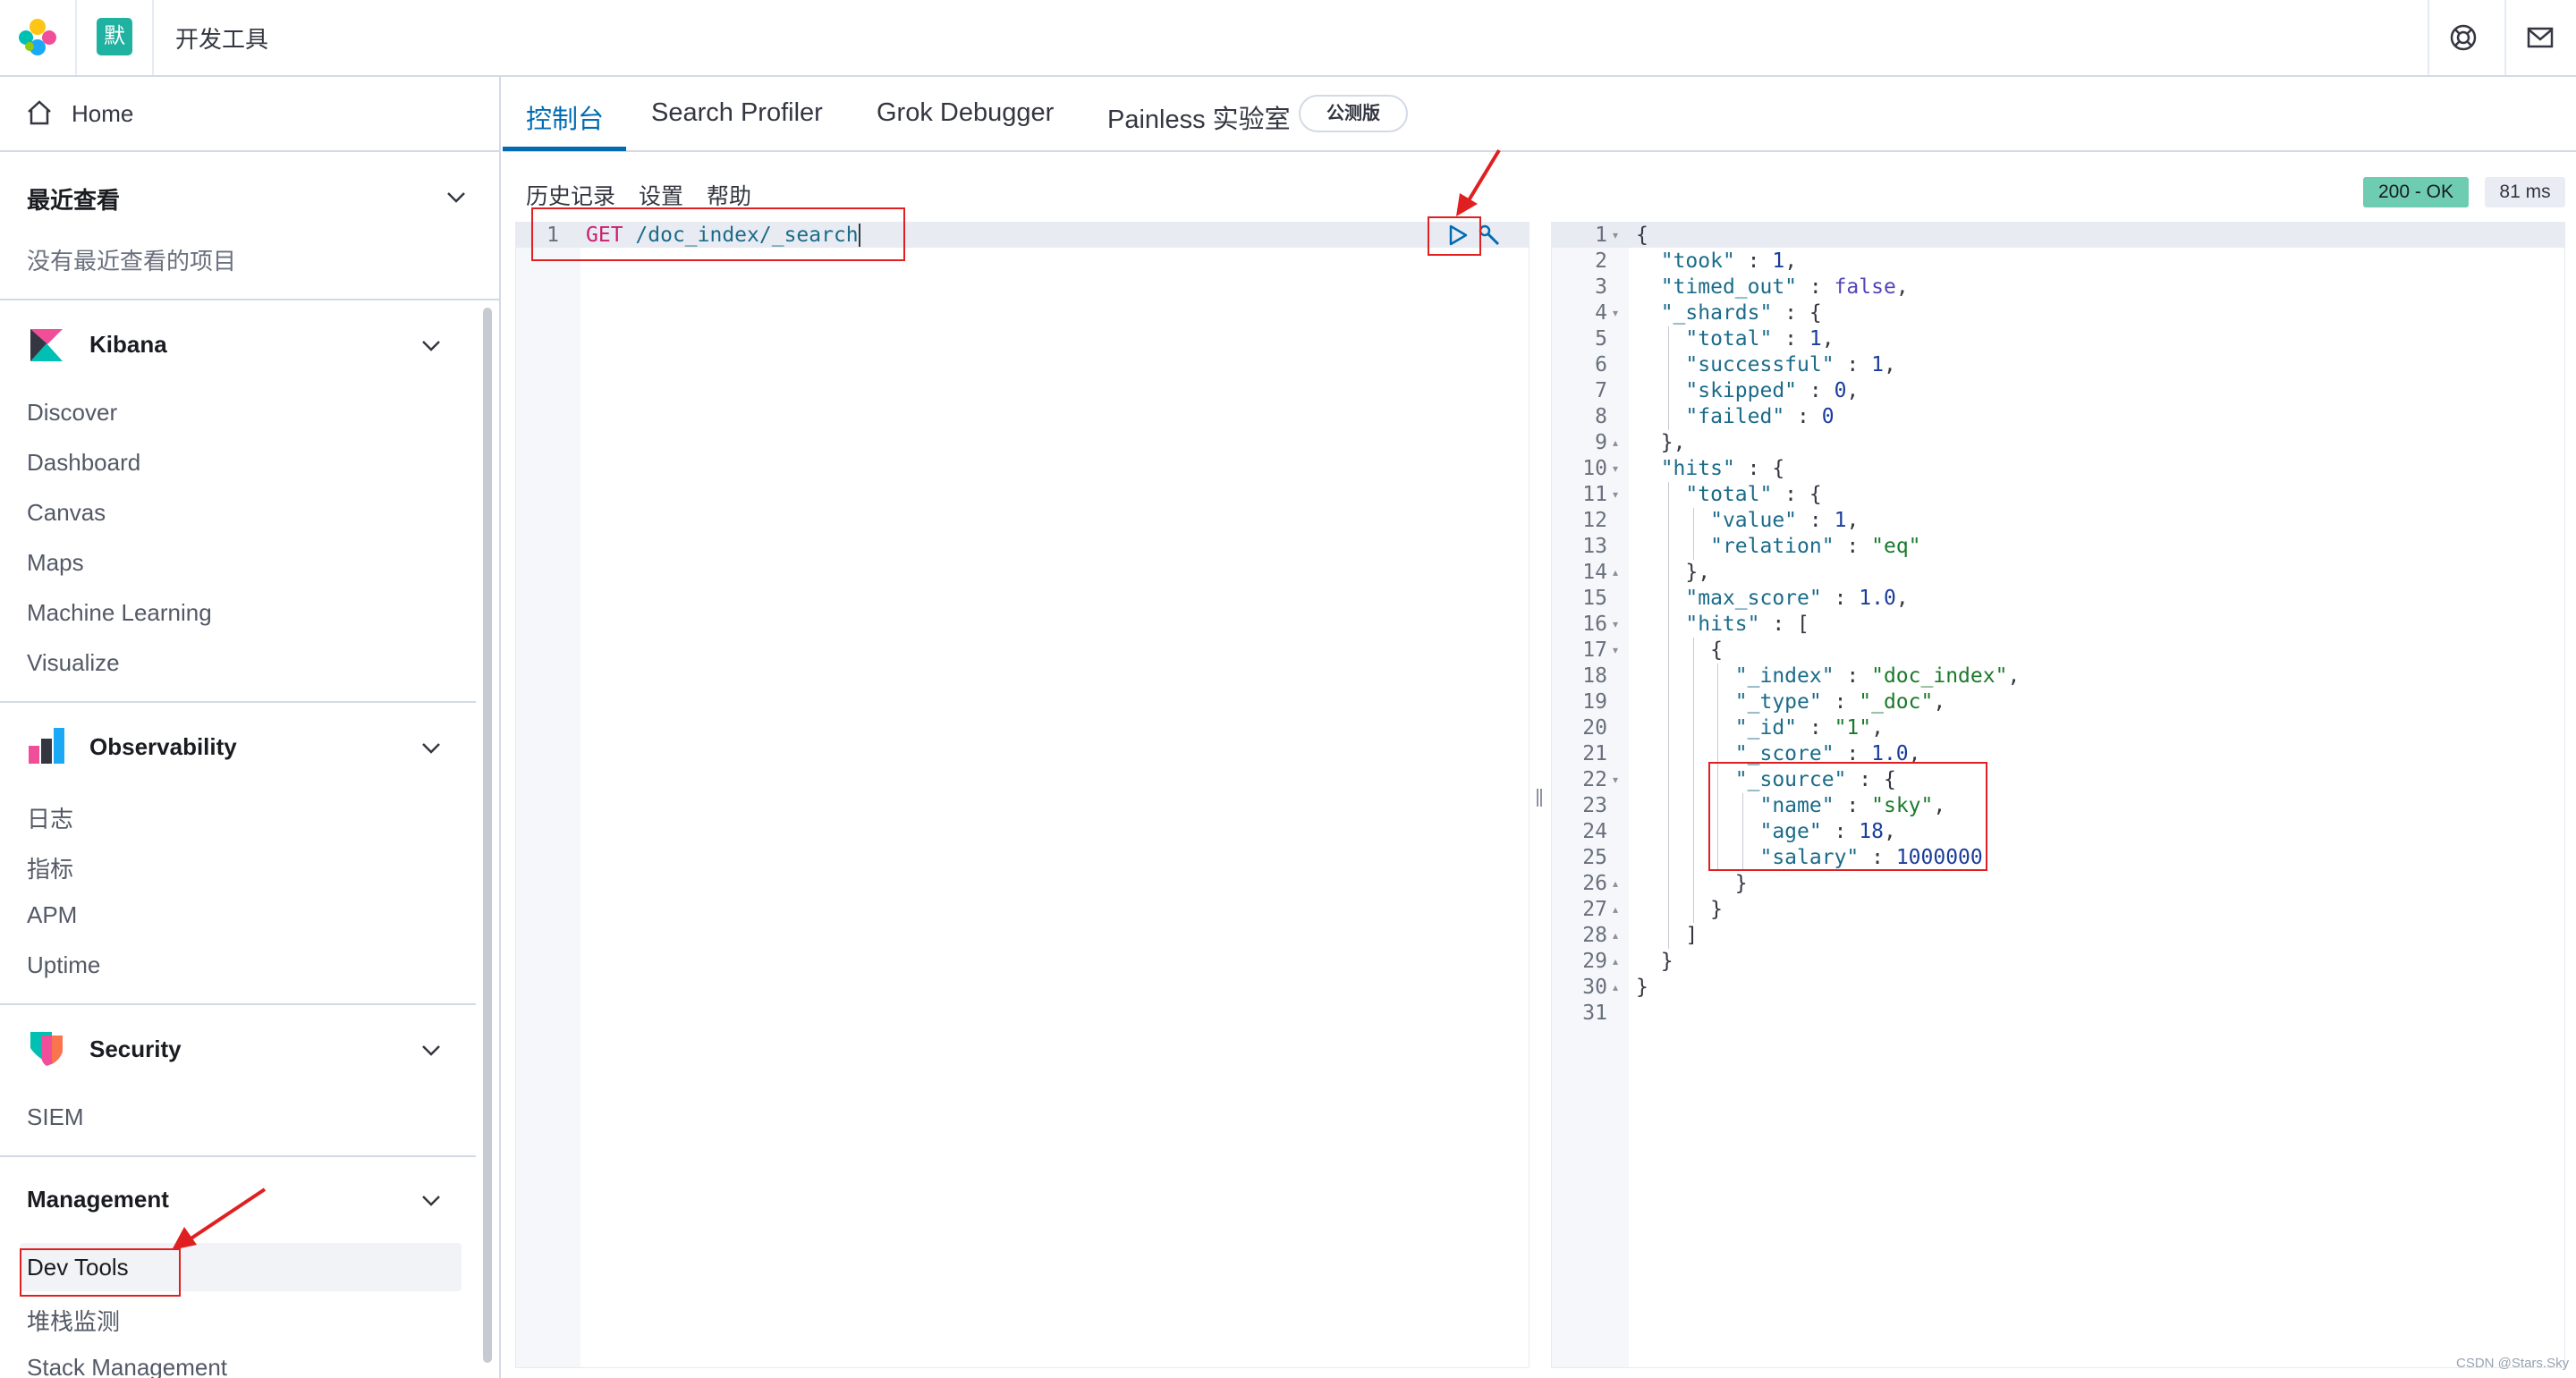  What do you see at coordinates (1594, 494) in the screenshot?
I see `line-number: 11` at bounding box center [1594, 494].